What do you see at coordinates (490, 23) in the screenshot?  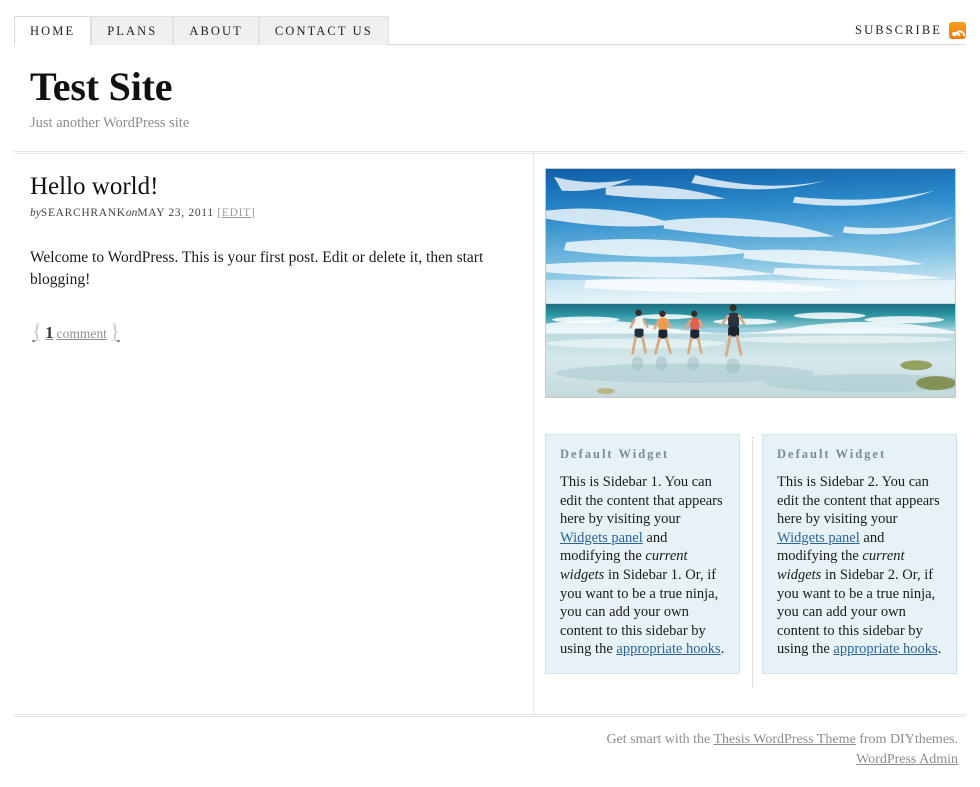 I see `primary-navigation-bar: HOME PLANS ABOUT CONTACT US SUBSCRIBE` at bounding box center [490, 23].